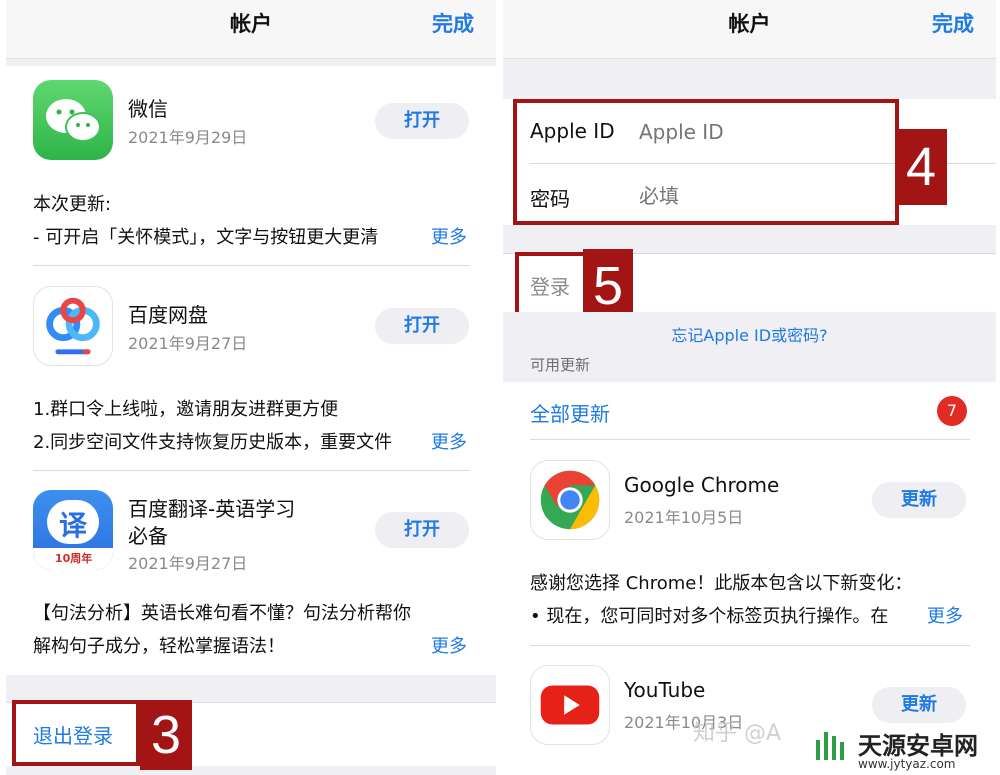 The width and height of the screenshot is (1000, 775). I want to click on baidu-translate-icon: 译 10周年, so click(73, 530).